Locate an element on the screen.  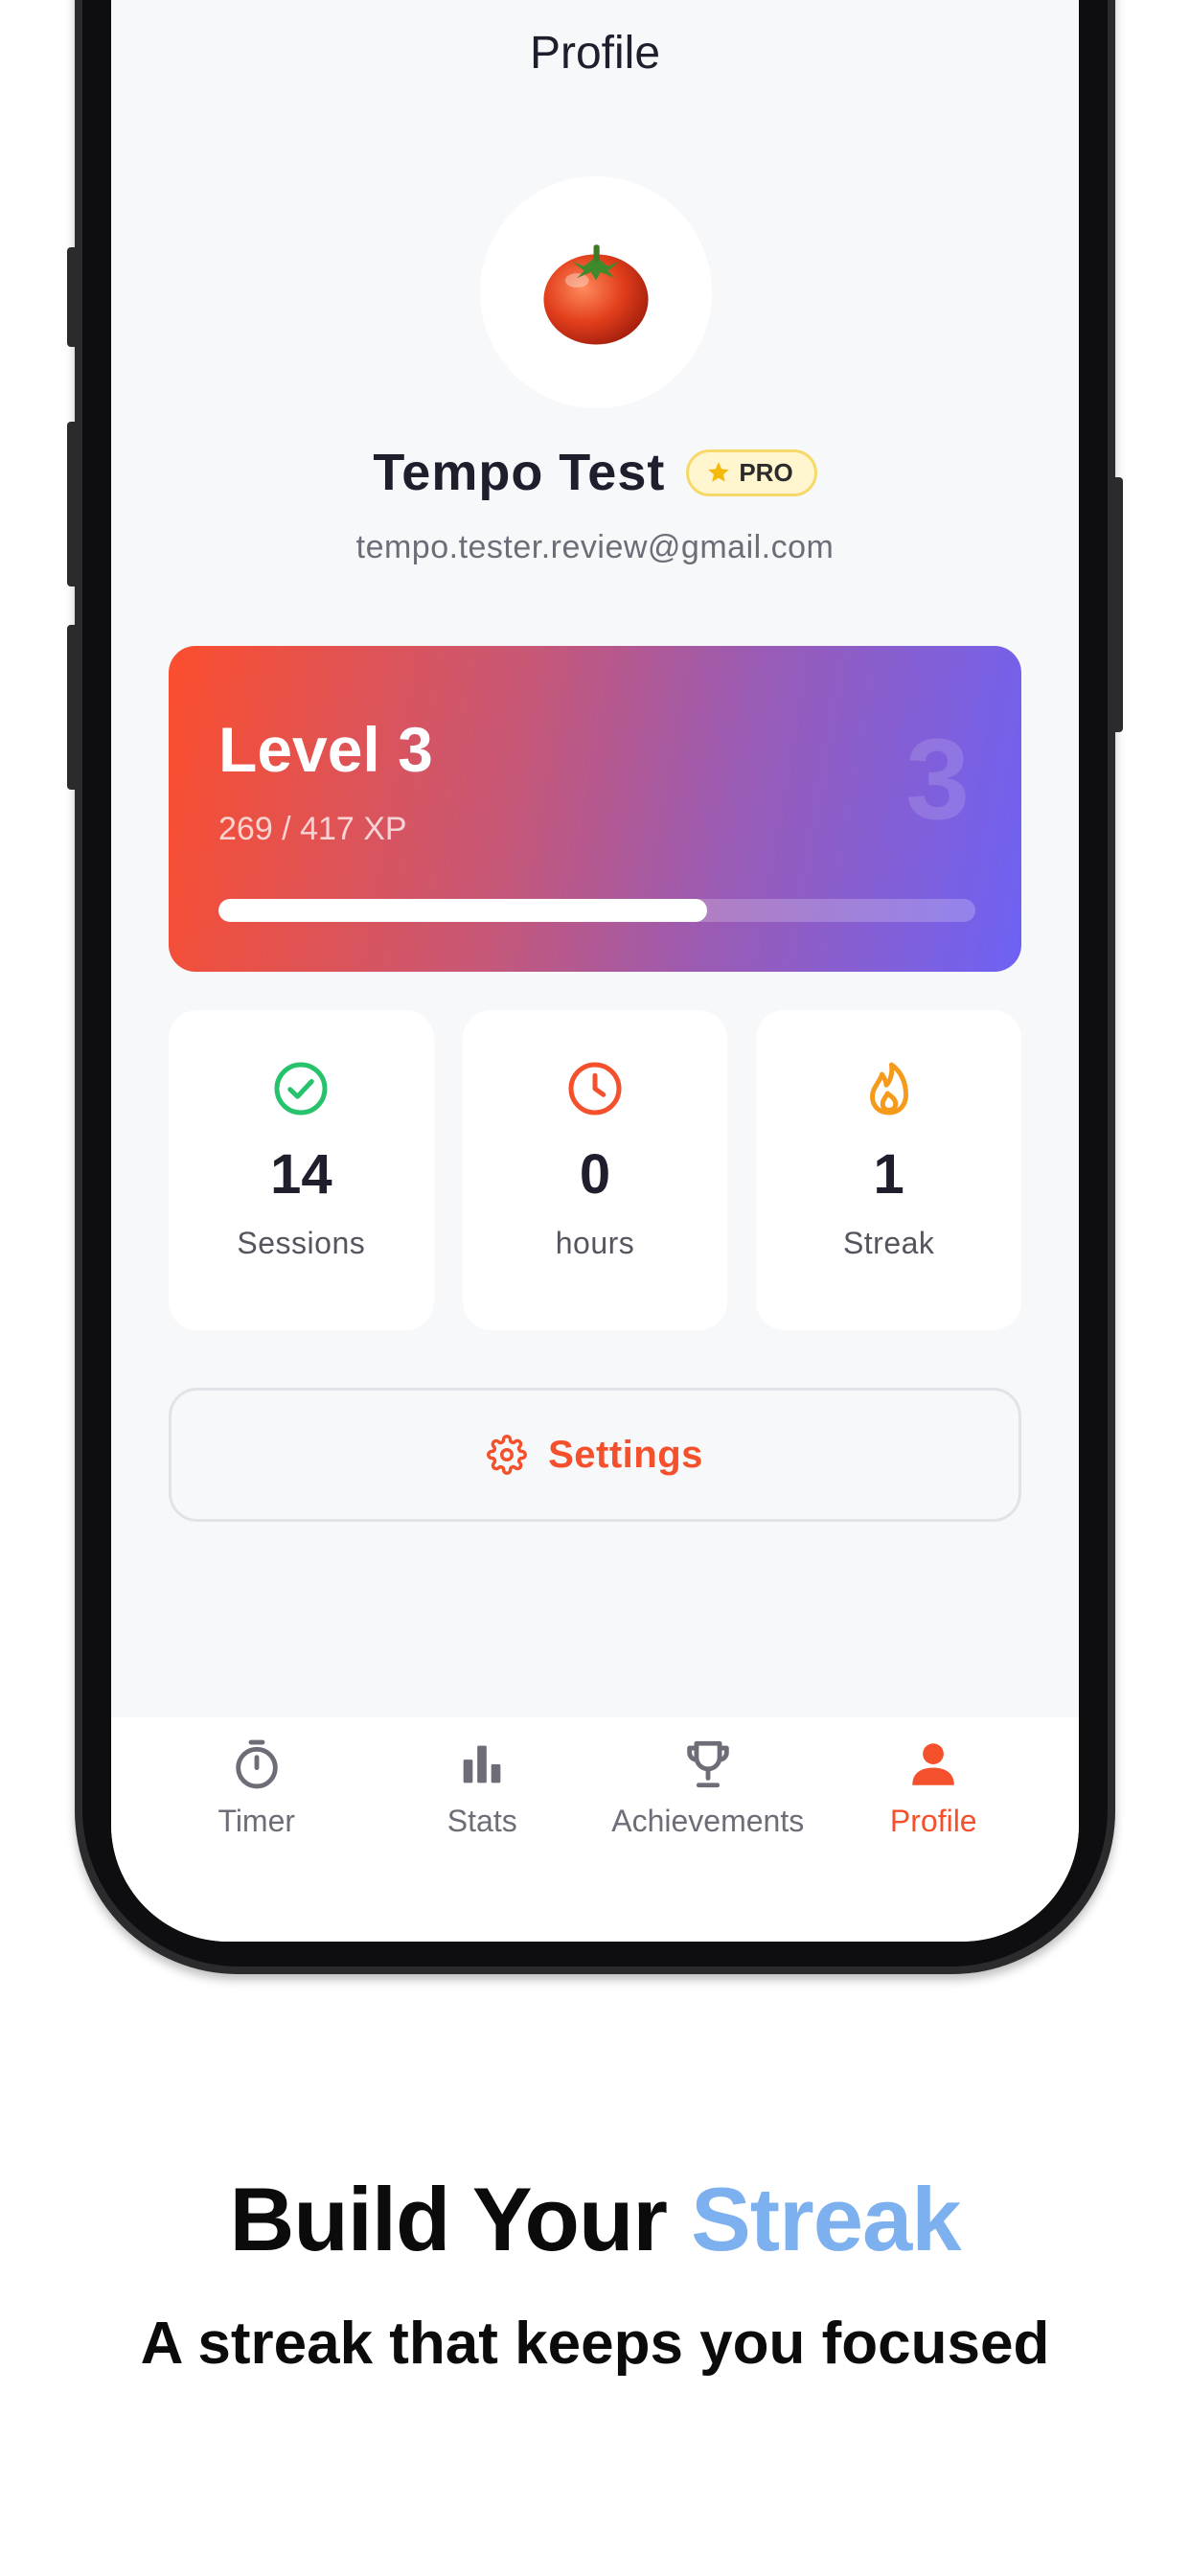
headline-accent-text: Streak is located at coordinates (826, 2219).